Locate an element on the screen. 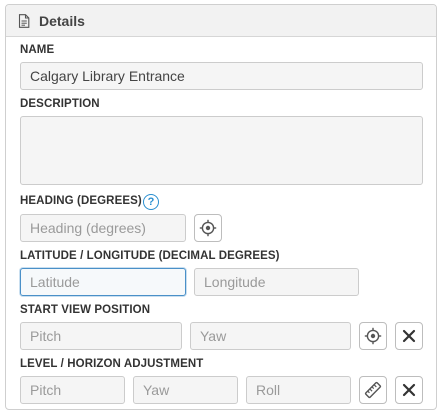  panel-header: Details is located at coordinates (221, 21).